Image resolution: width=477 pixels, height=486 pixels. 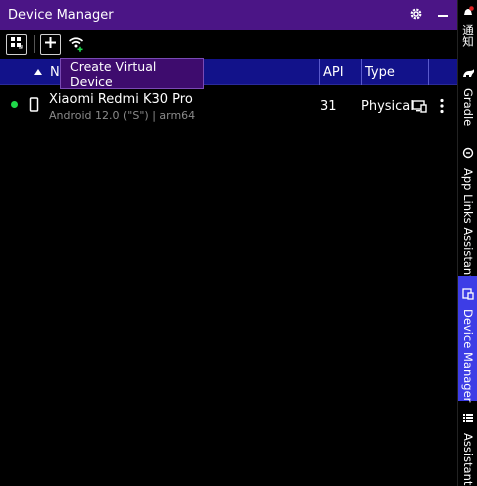 What do you see at coordinates (419, 108) in the screenshot?
I see `device-mirror-icon` at bounding box center [419, 108].